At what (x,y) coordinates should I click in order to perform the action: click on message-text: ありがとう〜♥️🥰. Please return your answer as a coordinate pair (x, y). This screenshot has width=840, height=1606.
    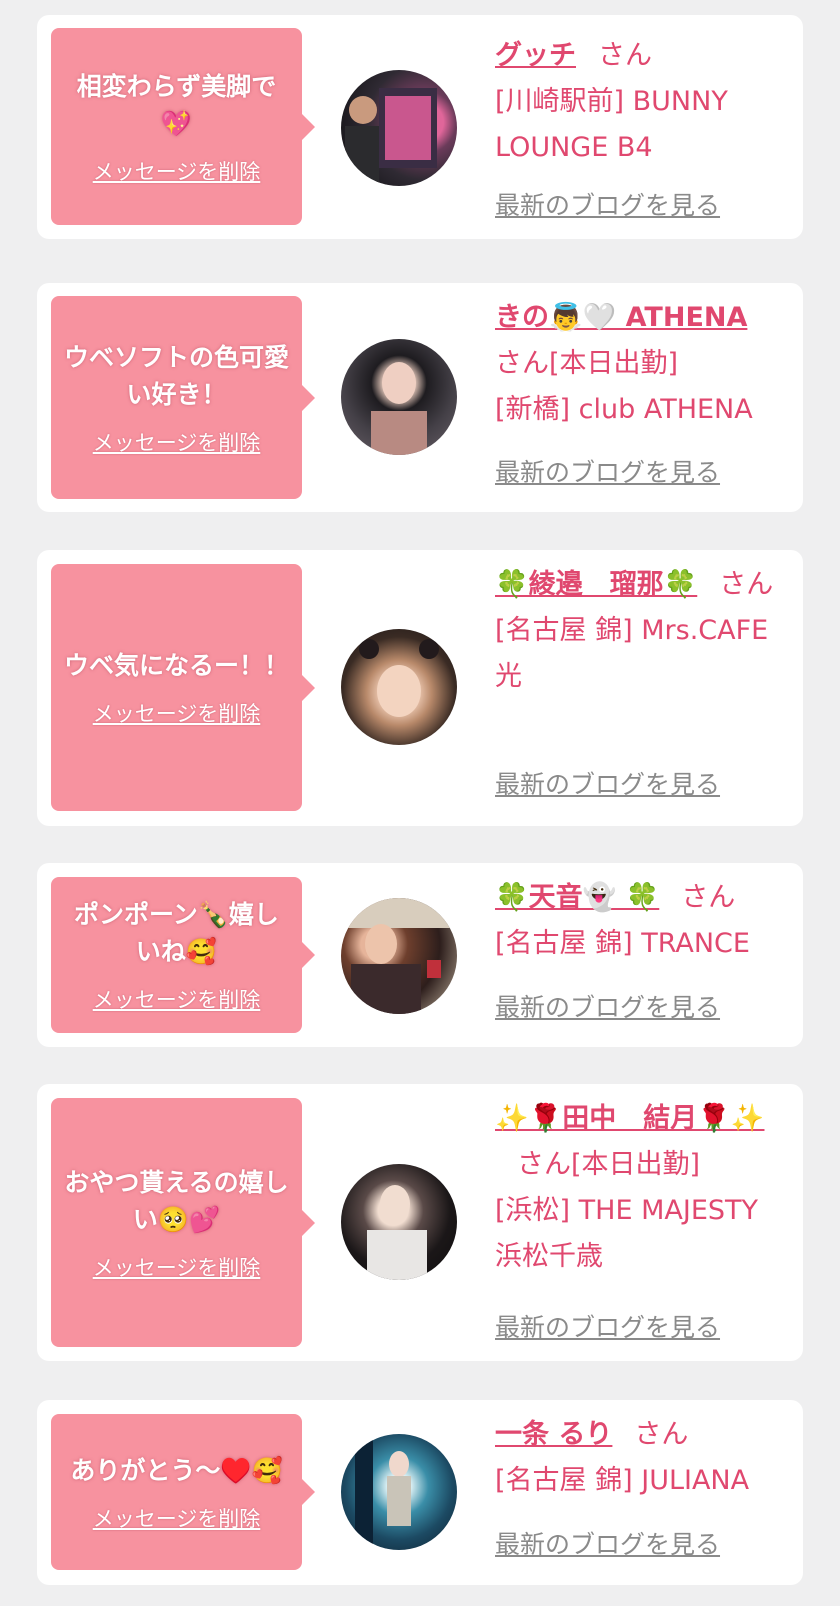
    Looking at the image, I should click on (176, 1470).